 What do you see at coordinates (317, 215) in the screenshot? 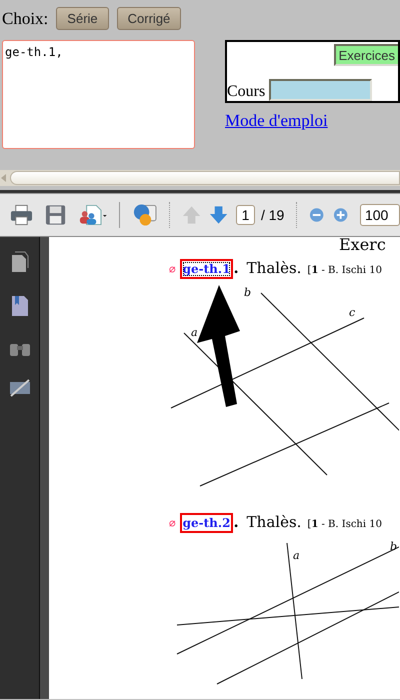
I see `zoom-out-icon` at bounding box center [317, 215].